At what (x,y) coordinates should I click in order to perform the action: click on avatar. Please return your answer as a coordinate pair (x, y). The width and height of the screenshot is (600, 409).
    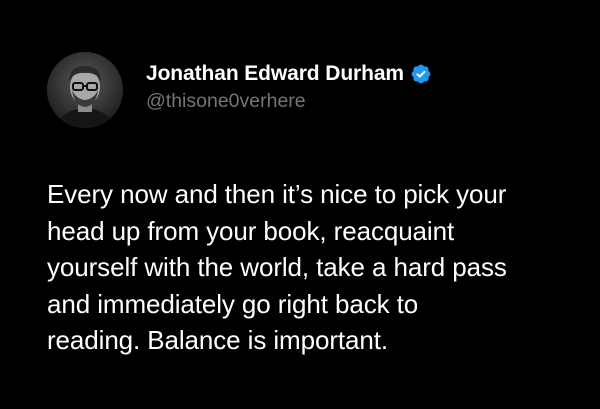
    Looking at the image, I should click on (85, 90).